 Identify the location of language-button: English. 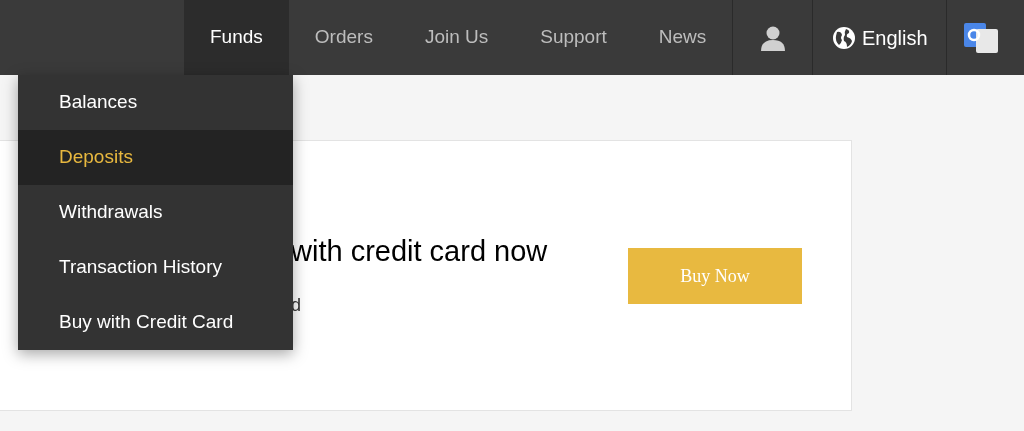
(879, 37).